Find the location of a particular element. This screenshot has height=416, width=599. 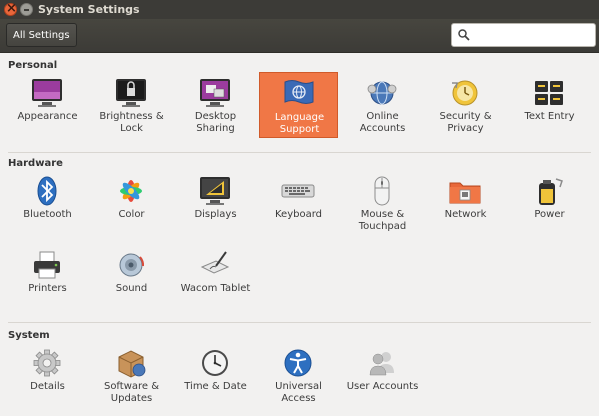

settings-item-network: Network is located at coordinates (465, 203).